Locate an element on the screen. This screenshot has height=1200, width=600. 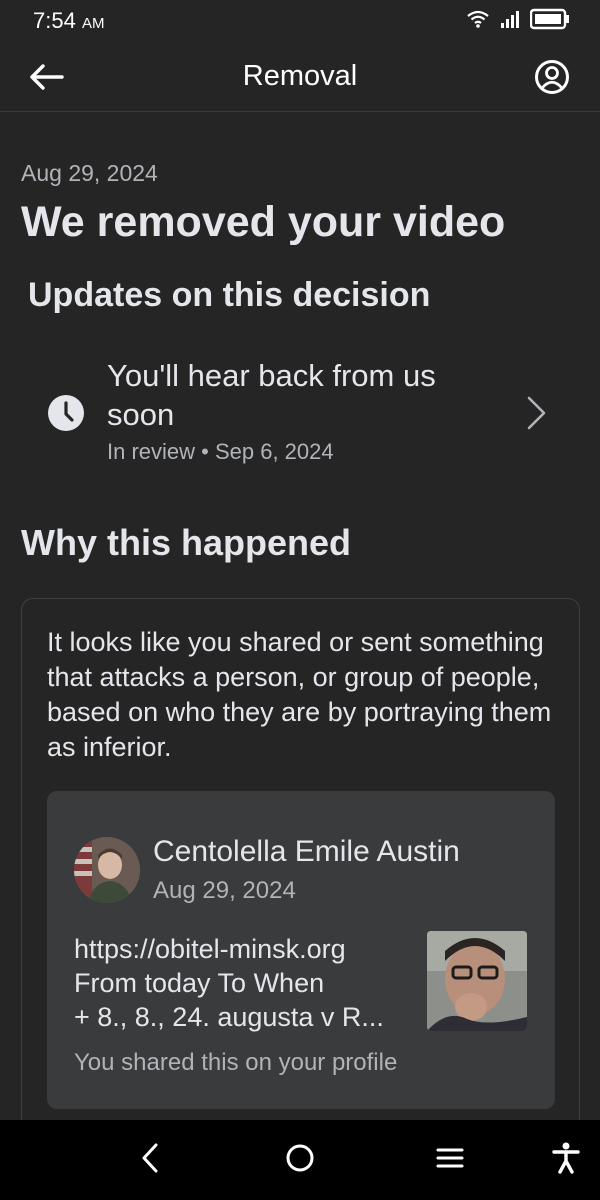
update-message: You'll hear back from us soon is located at coordinates (271, 395).